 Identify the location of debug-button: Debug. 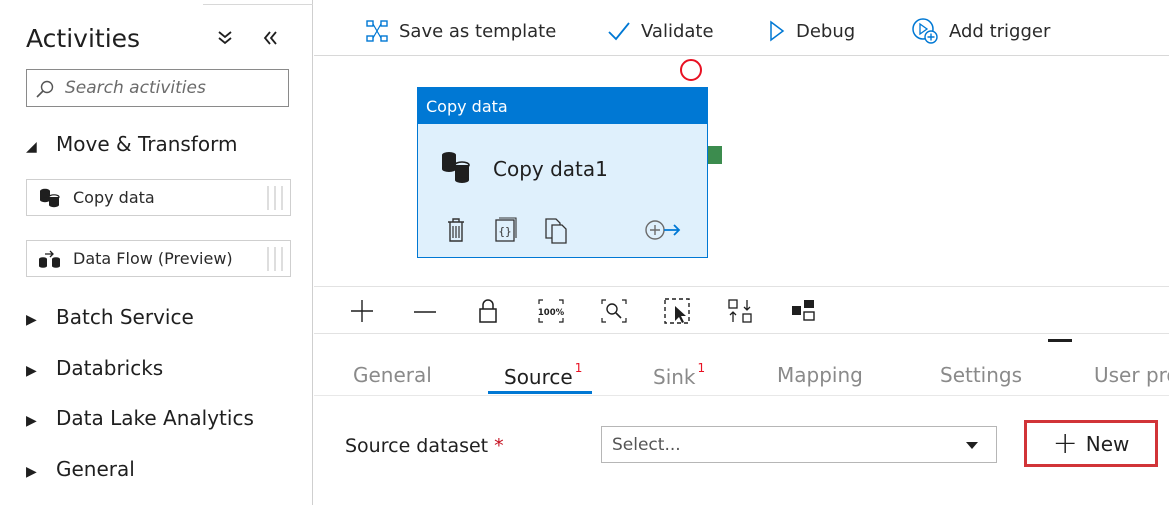
(811, 31).